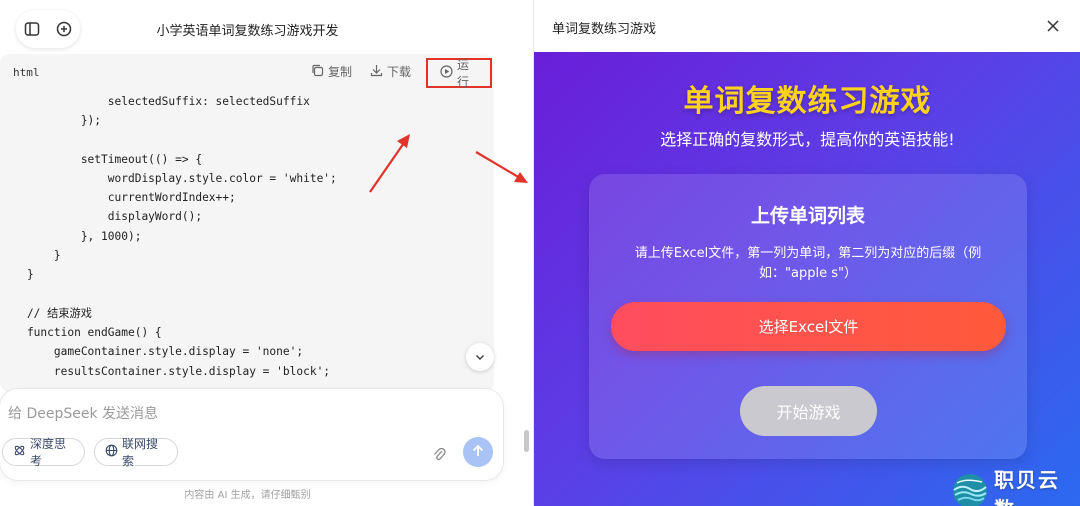 This screenshot has height=506, width=1080. Describe the element at coordinates (439, 454) in the screenshot. I see `attach-icon` at that location.